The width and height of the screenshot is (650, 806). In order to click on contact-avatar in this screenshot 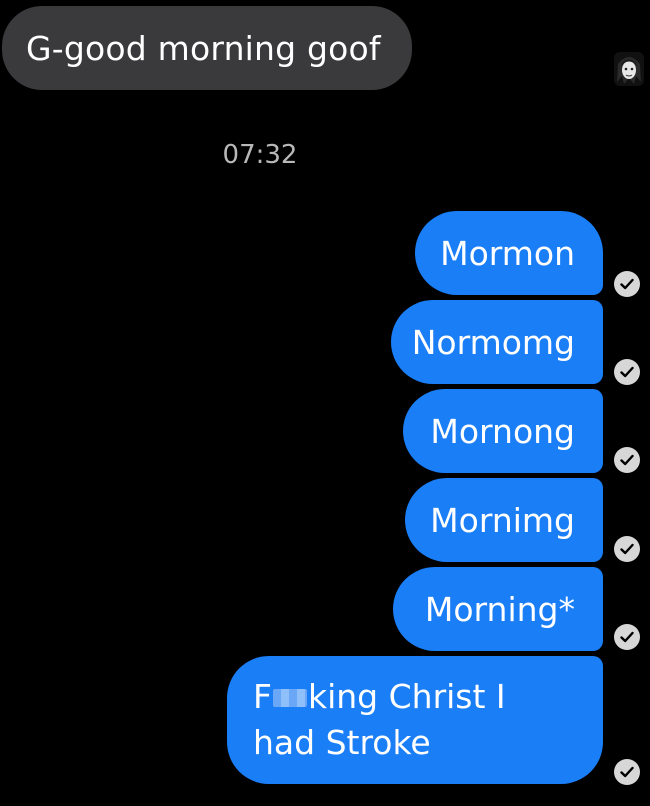, I will do `click(629, 69)`.